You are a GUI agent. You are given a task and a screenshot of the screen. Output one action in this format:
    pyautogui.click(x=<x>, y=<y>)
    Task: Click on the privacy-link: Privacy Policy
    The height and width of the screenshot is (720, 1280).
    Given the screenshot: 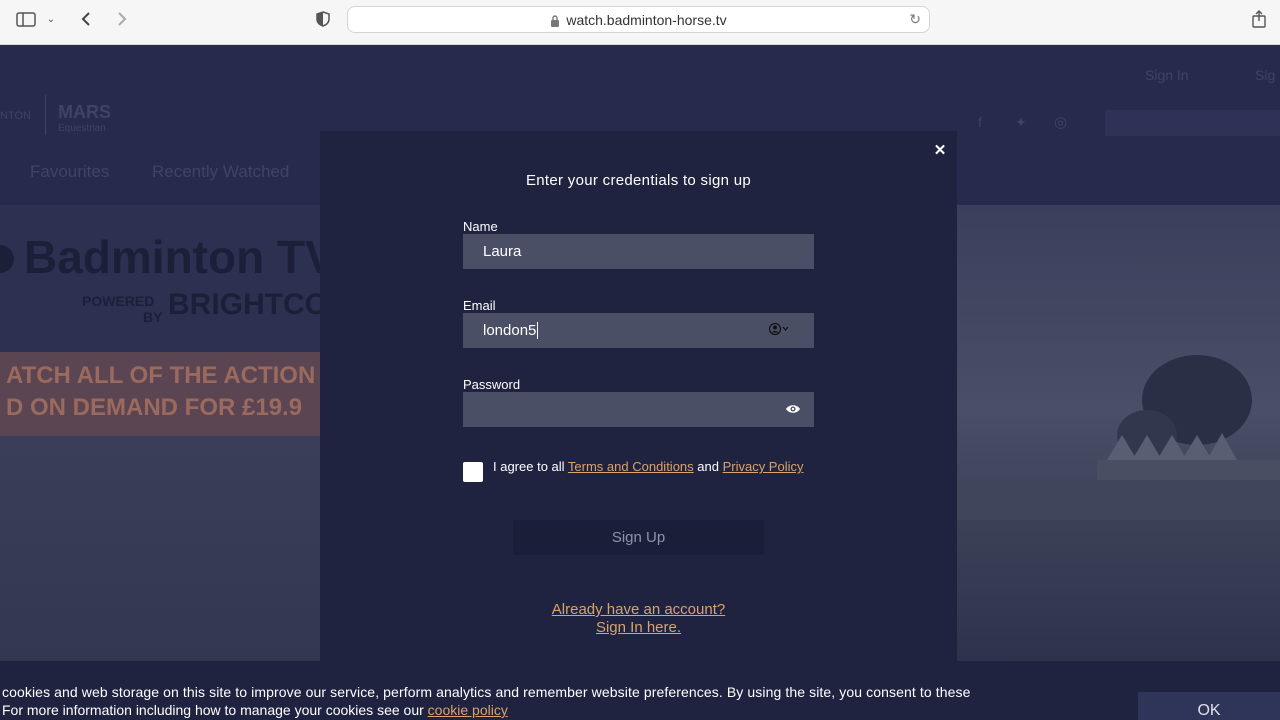 What is the action you would take?
    pyautogui.click(x=763, y=466)
    